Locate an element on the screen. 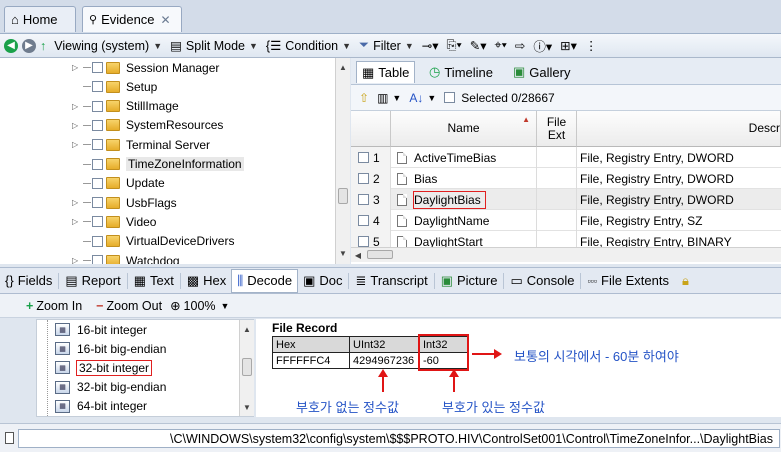 The image size is (781, 452). table-row: 4 DaylightName File, Registry Entry, SZ is located at coordinates (566, 220).